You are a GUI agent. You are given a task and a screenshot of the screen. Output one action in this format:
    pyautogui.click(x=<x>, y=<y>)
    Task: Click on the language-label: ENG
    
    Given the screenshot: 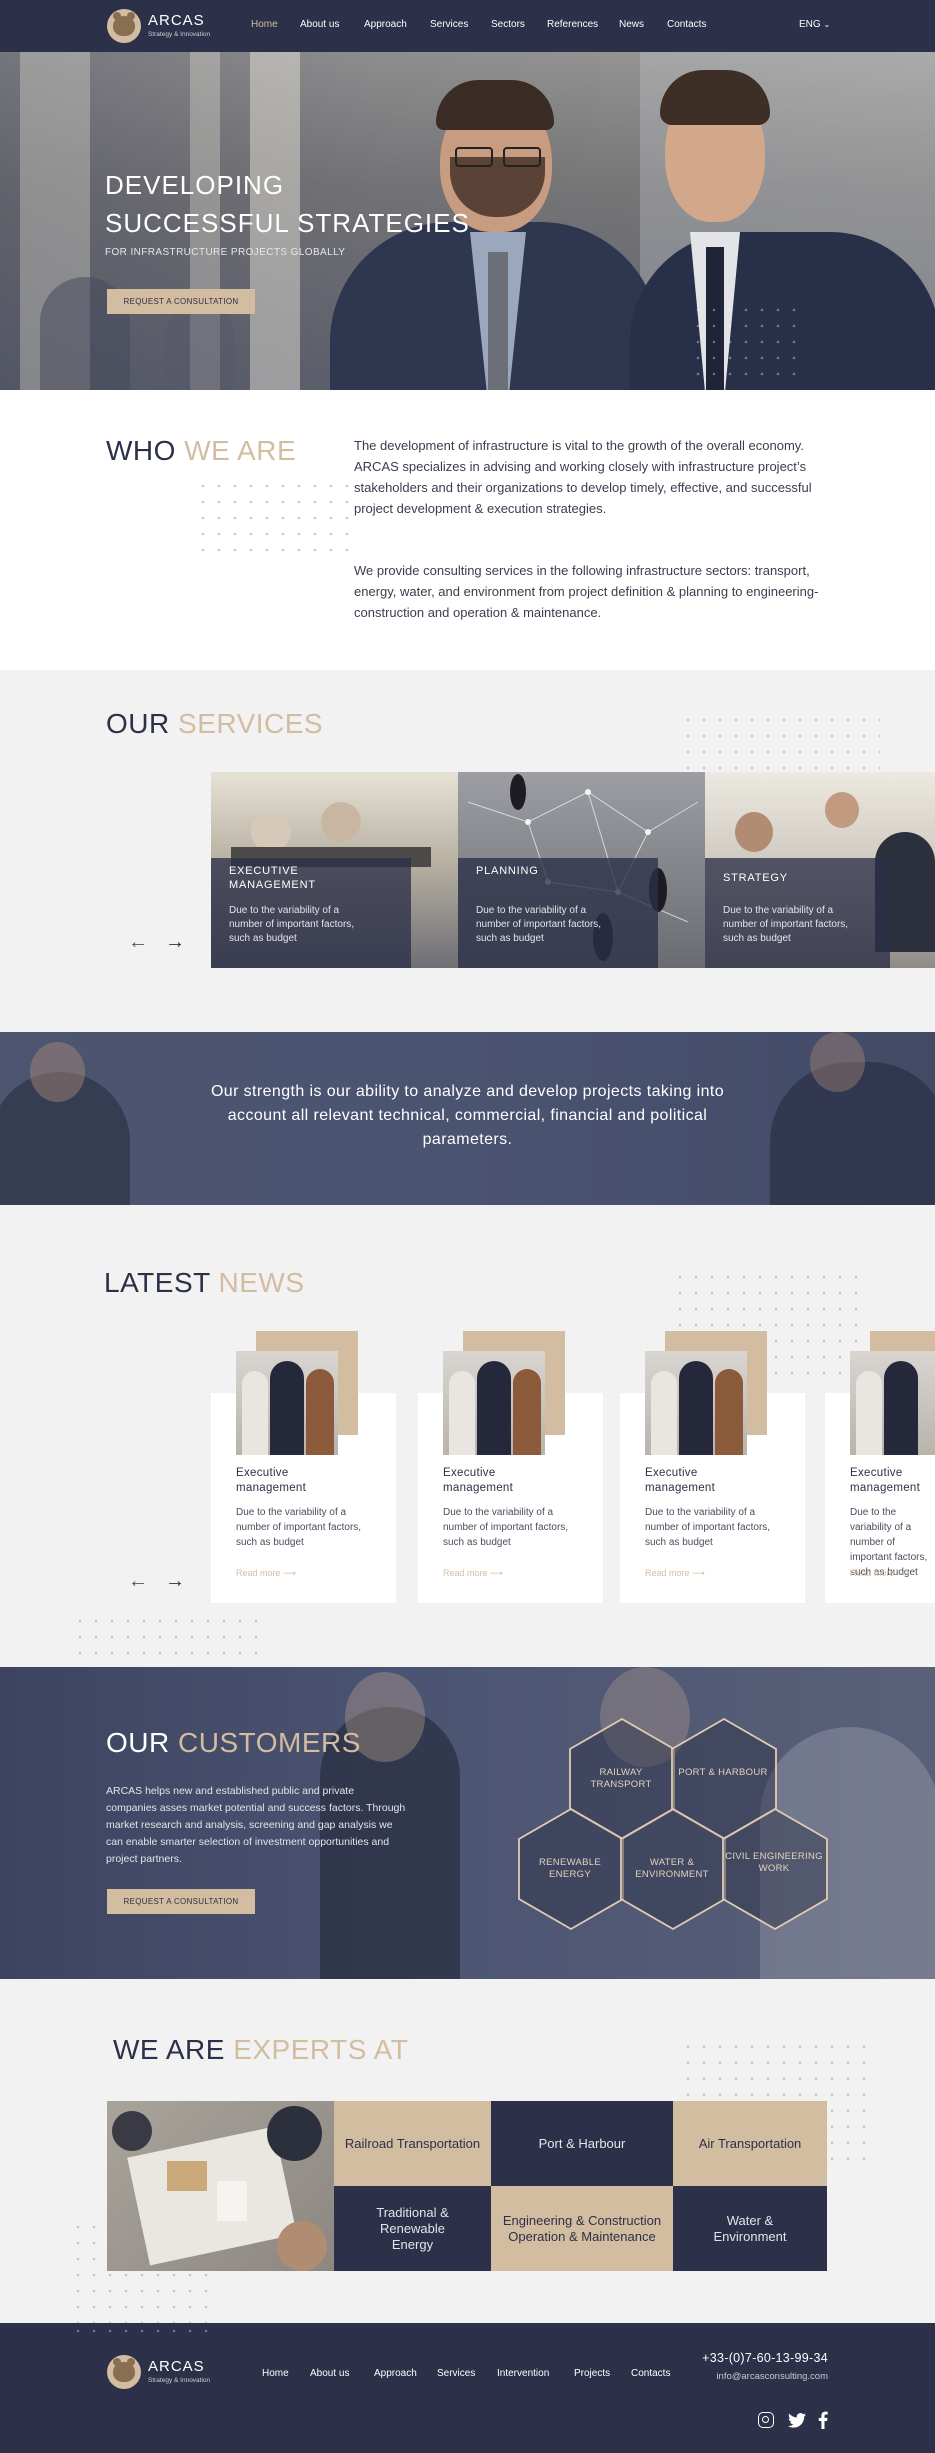 What is the action you would take?
    pyautogui.click(x=810, y=24)
    